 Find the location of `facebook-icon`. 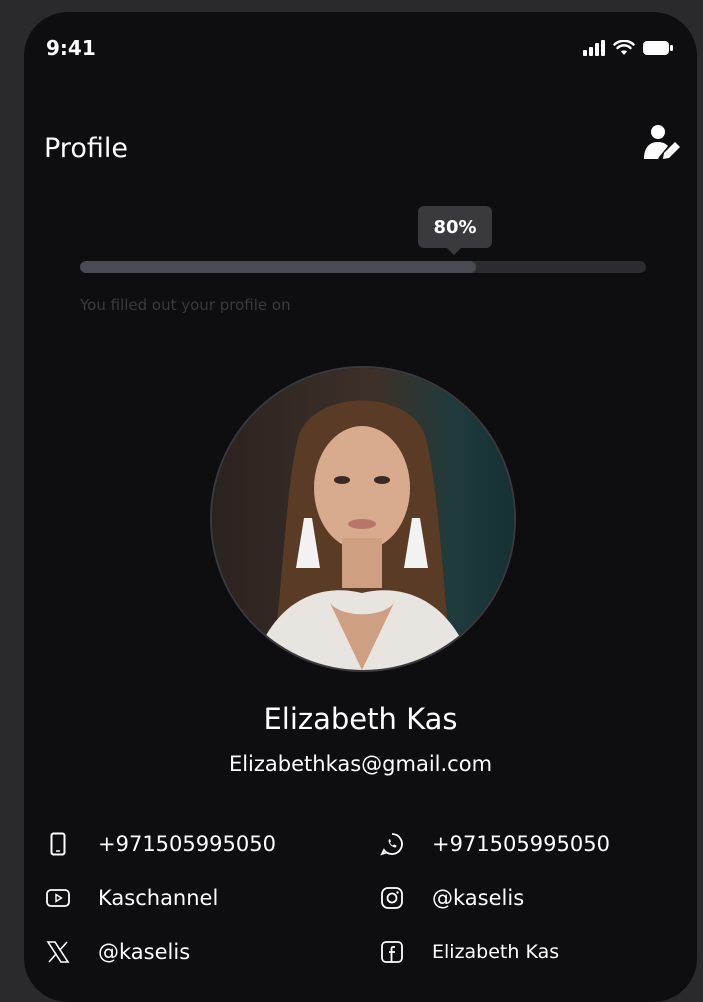

facebook-icon is located at coordinates (392, 952).